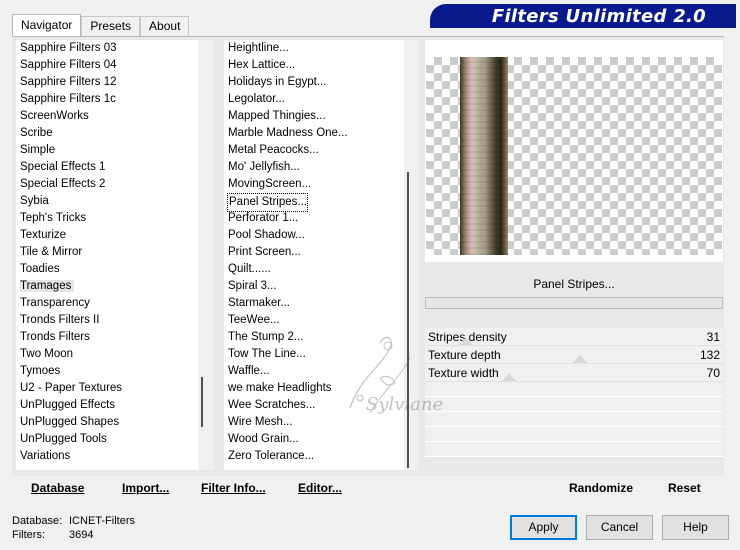 This screenshot has width=740, height=550. What do you see at coordinates (107, 133) in the screenshot?
I see `category-item: Scribe` at bounding box center [107, 133].